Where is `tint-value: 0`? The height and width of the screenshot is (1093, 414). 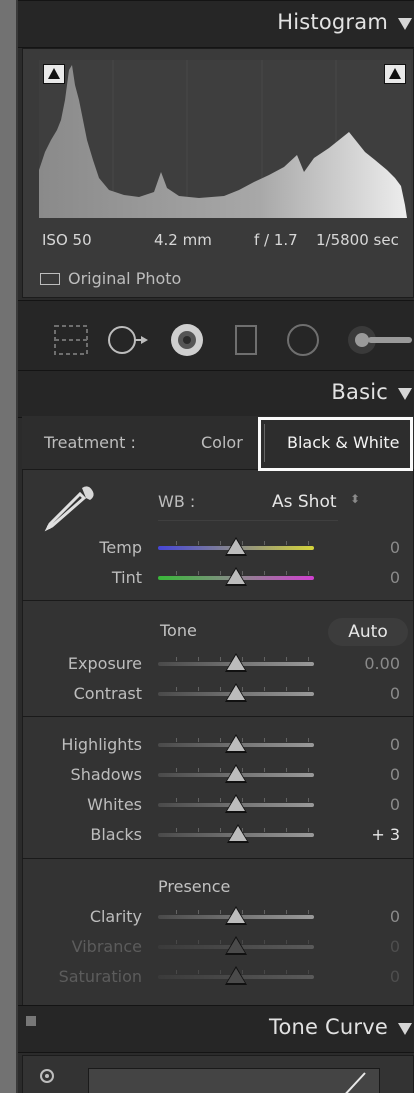
tint-value: 0 is located at coordinates (395, 577).